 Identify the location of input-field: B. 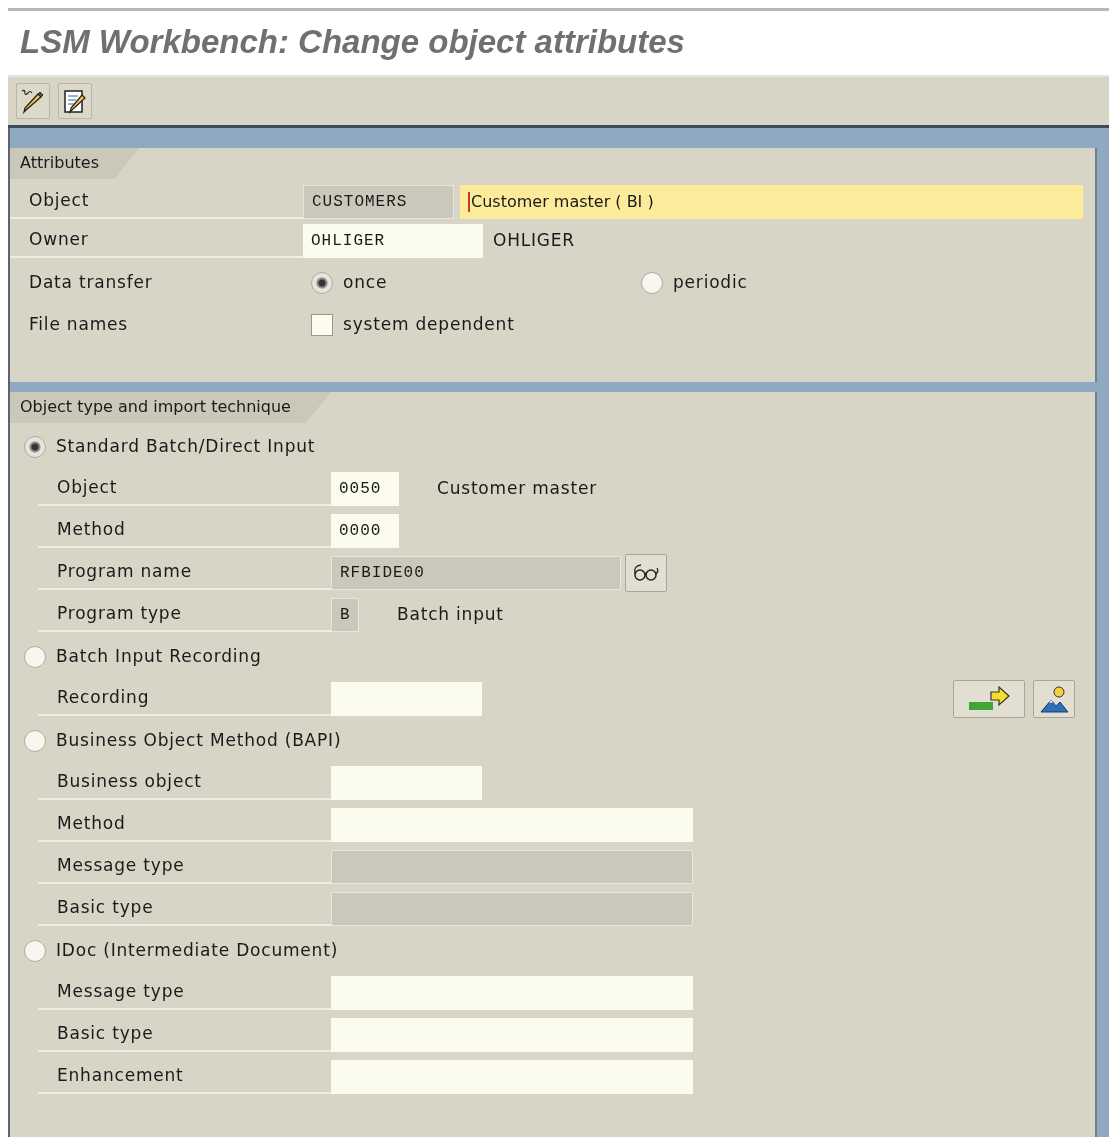
(345, 615).